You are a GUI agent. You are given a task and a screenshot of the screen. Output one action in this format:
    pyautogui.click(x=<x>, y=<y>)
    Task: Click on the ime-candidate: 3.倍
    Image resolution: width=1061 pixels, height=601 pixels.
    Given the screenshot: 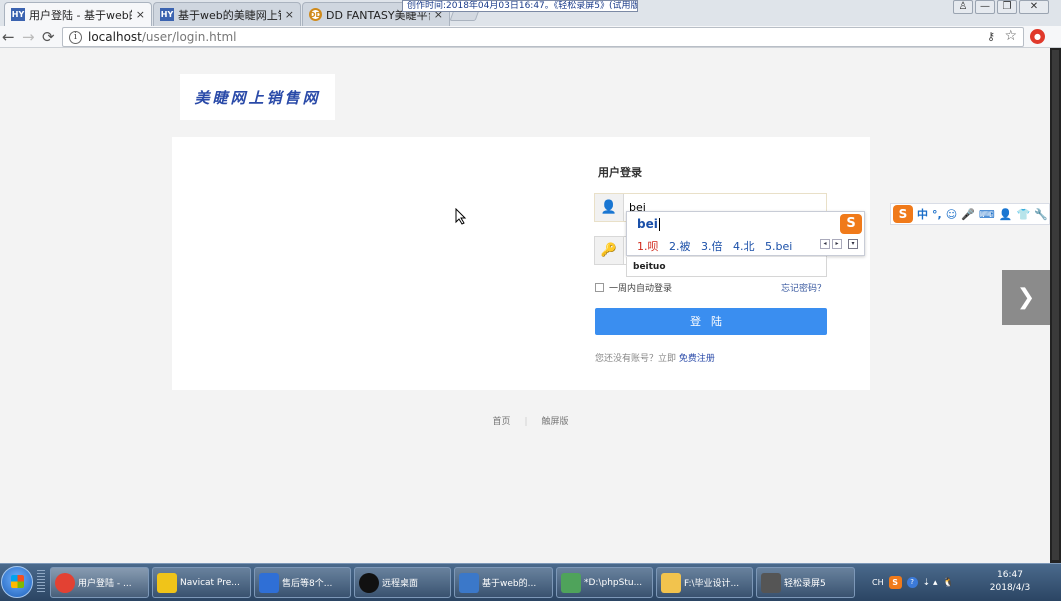 What is the action you would take?
    pyautogui.click(x=712, y=246)
    